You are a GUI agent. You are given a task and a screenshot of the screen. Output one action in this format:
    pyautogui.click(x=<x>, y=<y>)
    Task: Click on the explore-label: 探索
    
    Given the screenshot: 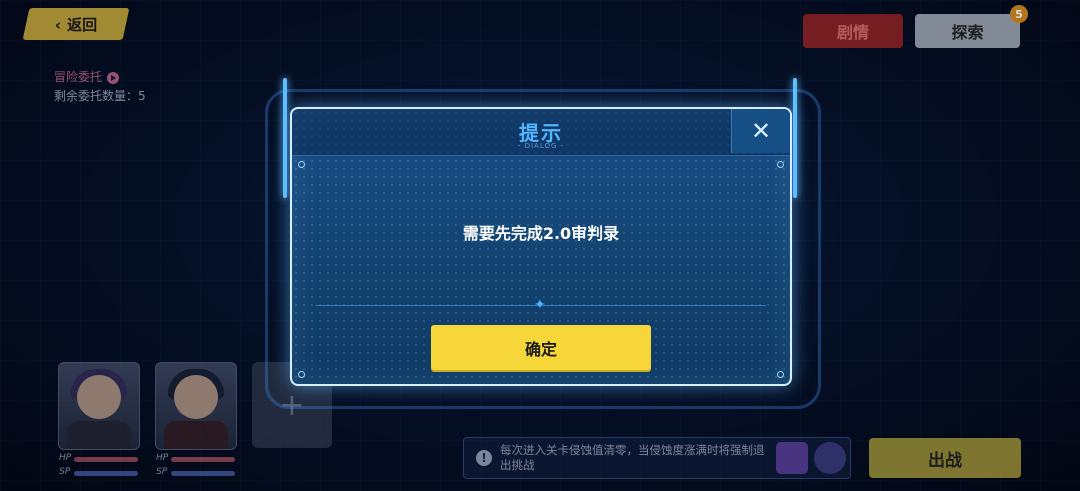 What is the action you would take?
    pyautogui.click(x=967, y=32)
    